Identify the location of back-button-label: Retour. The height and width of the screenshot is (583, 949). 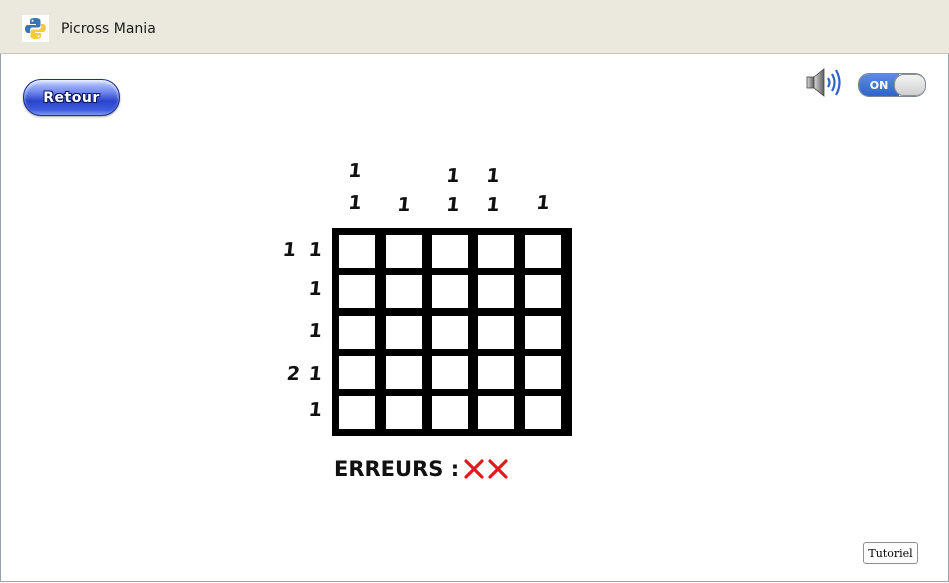
(71, 97).